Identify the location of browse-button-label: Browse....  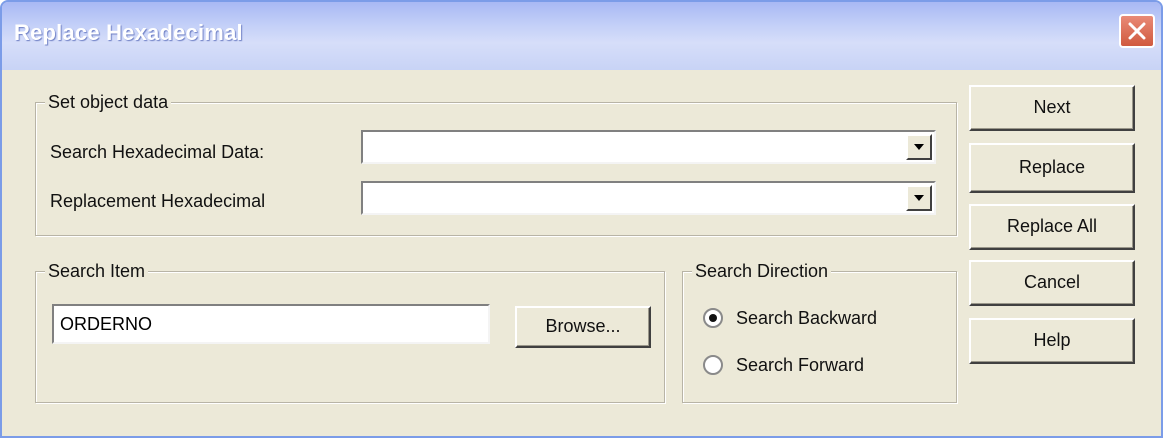
(583, 326).